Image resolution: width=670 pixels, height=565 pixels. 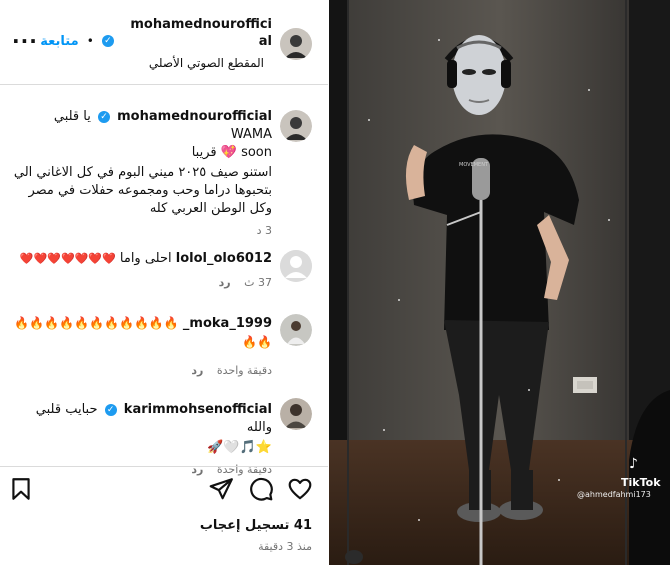 What do you see at coordinates (633, 464) in the screenshot?
I see `tiktok-logo-icon: ♪` at bounding box center [633, 464].